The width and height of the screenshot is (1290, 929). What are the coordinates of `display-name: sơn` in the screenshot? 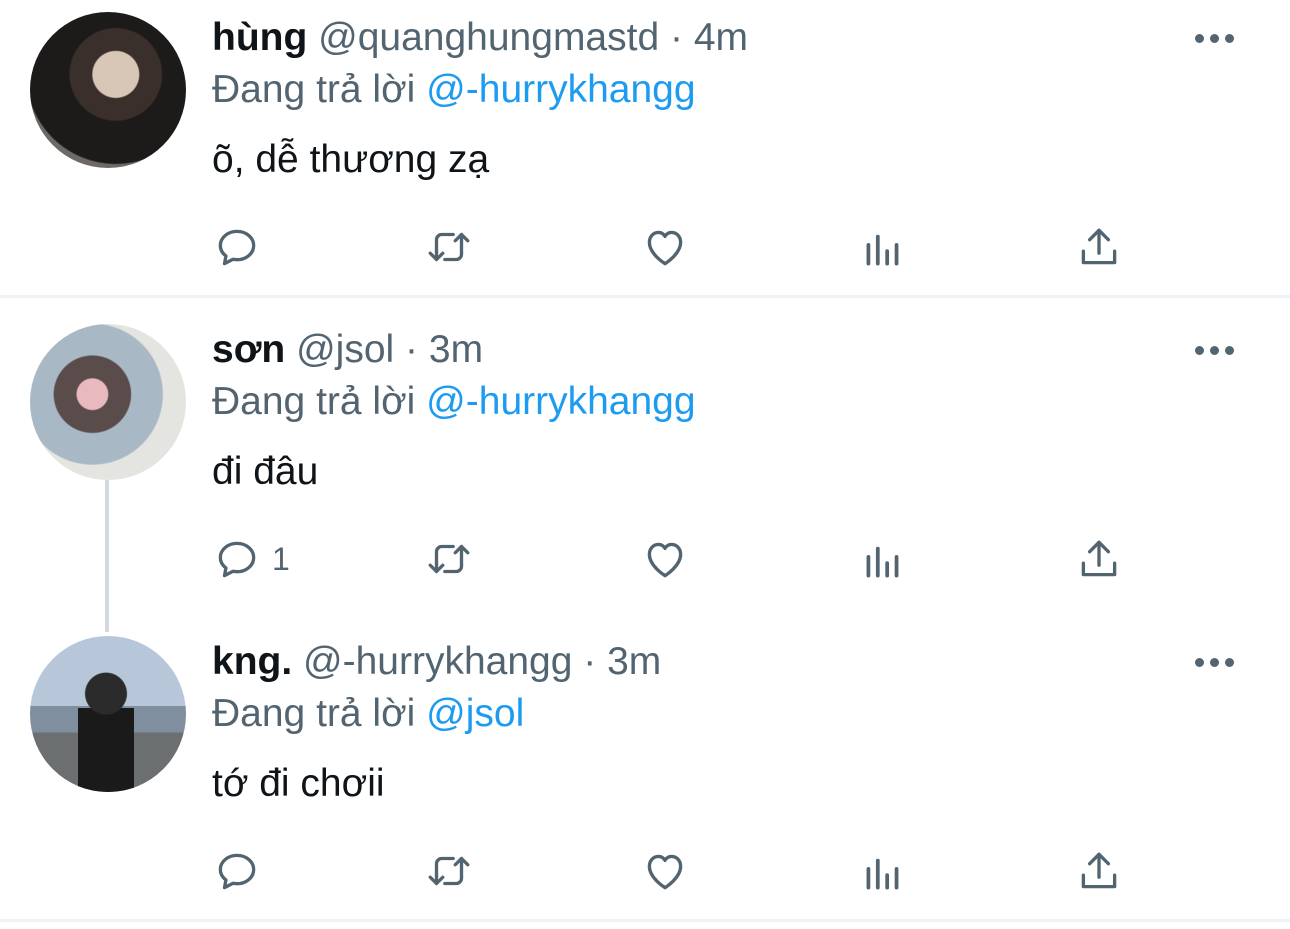 It's located at (248, 349).